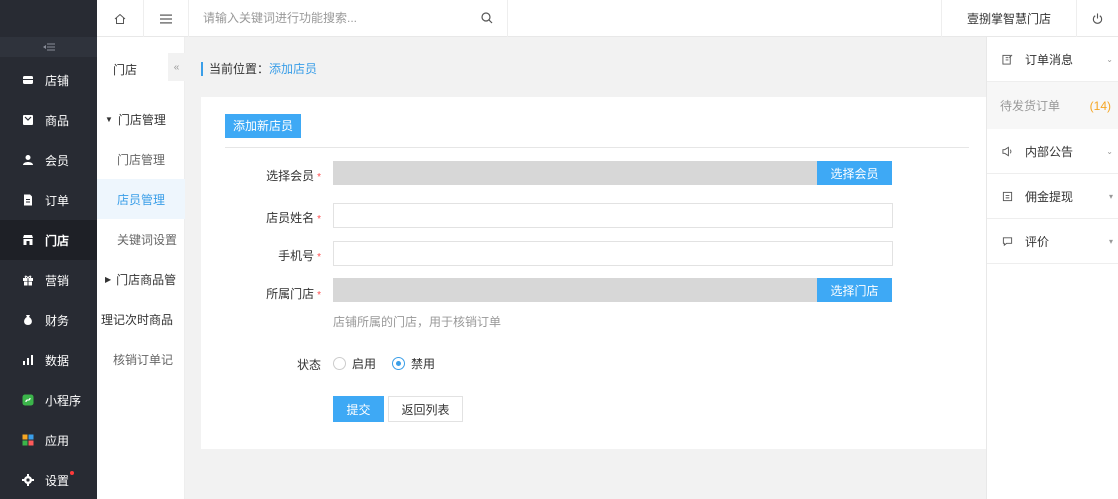  I want to click on order-icon, so click(28, 200).